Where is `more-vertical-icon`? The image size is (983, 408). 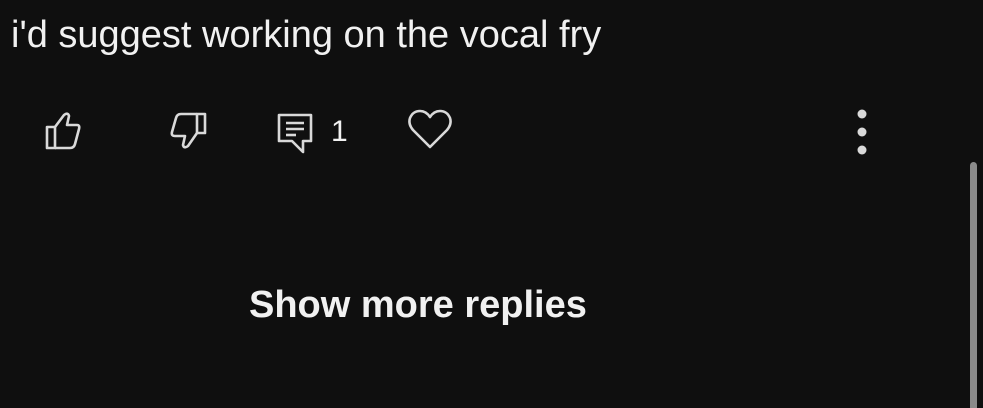 more-vertical-icon is located at coordinates (862, 132).